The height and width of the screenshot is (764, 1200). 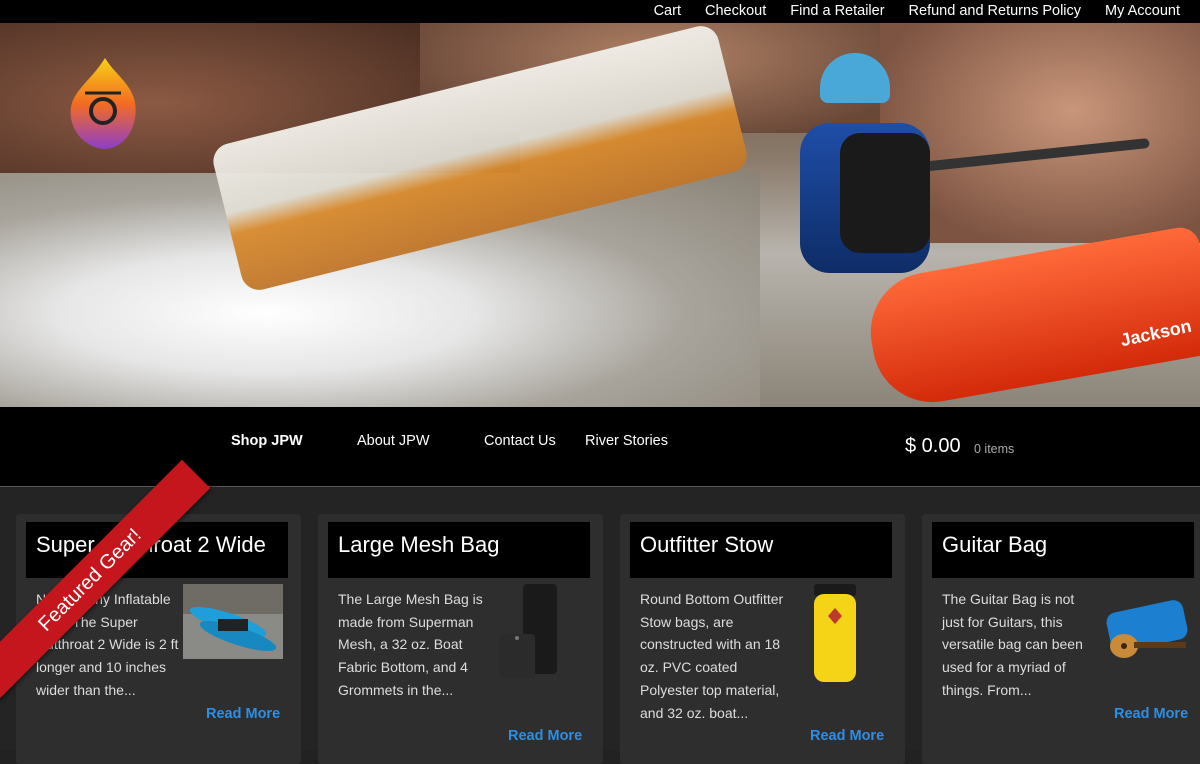 I want to click on refund-policy-link: Refund and Returns Policy, so click(x=995, y=11).